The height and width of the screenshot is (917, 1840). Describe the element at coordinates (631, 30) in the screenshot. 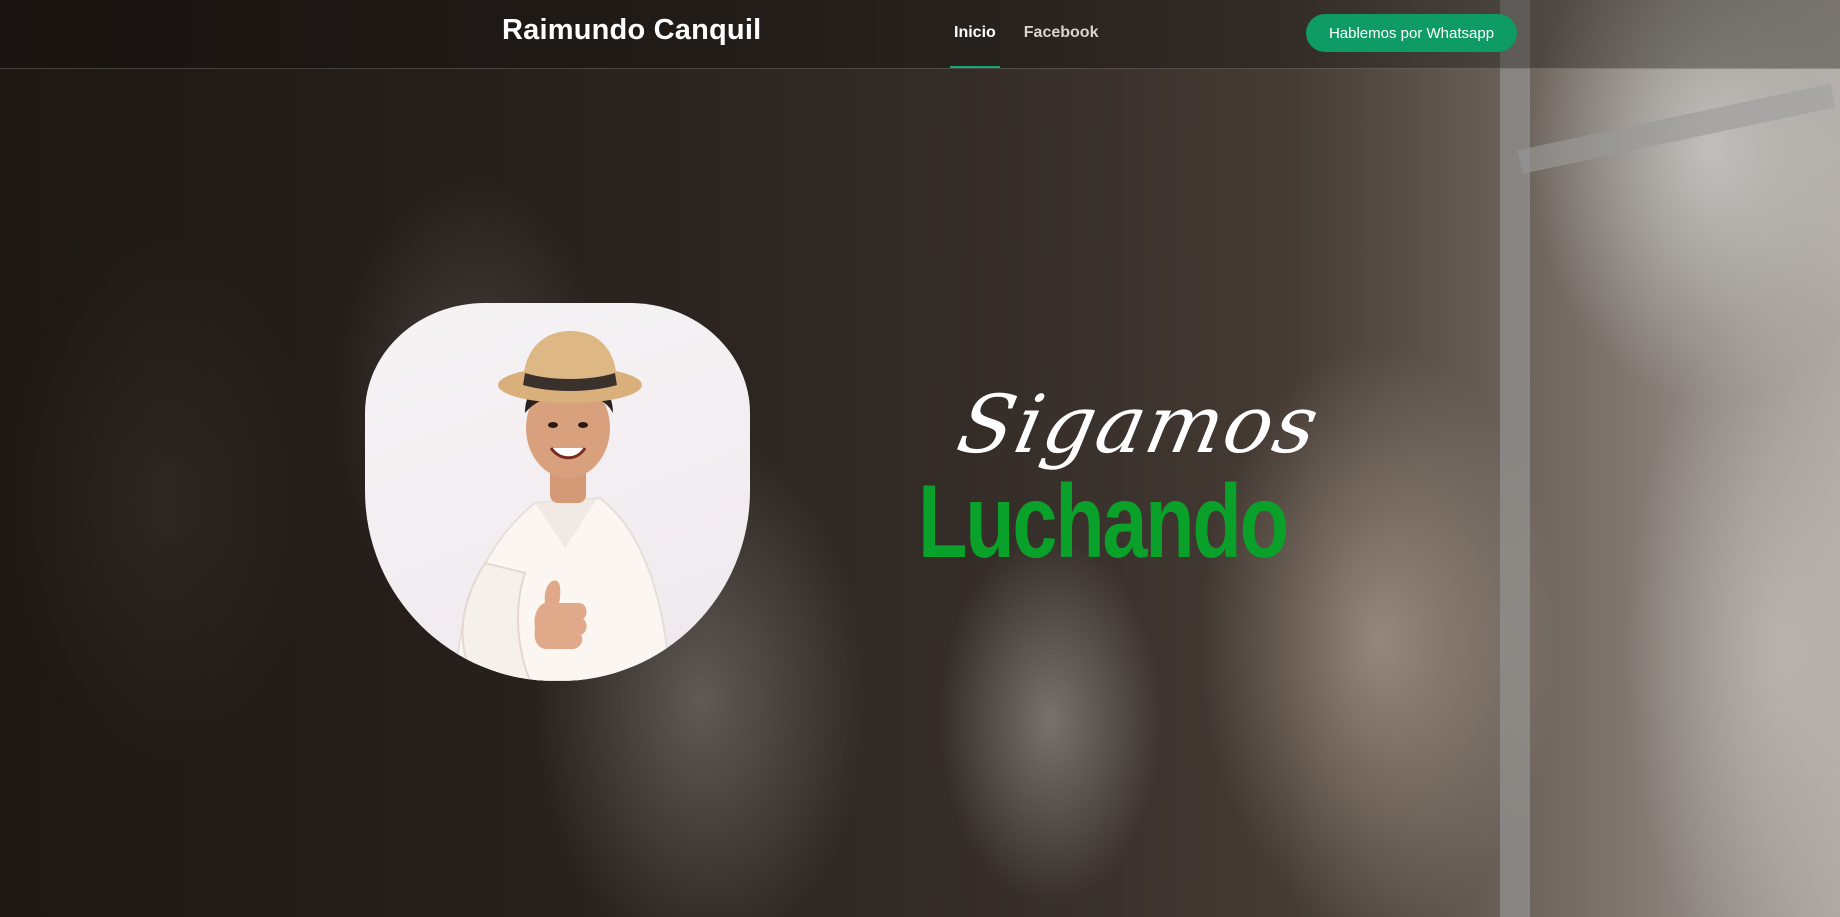

I see `site-brand: Raimundo Canquil` at that location.